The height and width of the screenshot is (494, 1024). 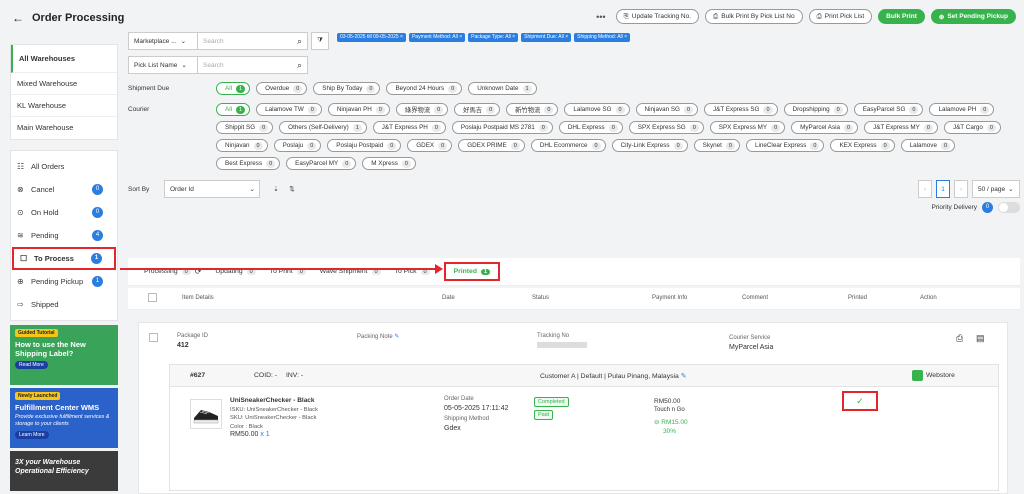 What do you see at coordinates (754, 16) in the screenshot?
I see `bulk-print-pick-button: ⎙ Bulk Print By Pick List No` at bounding box center [754, 16].